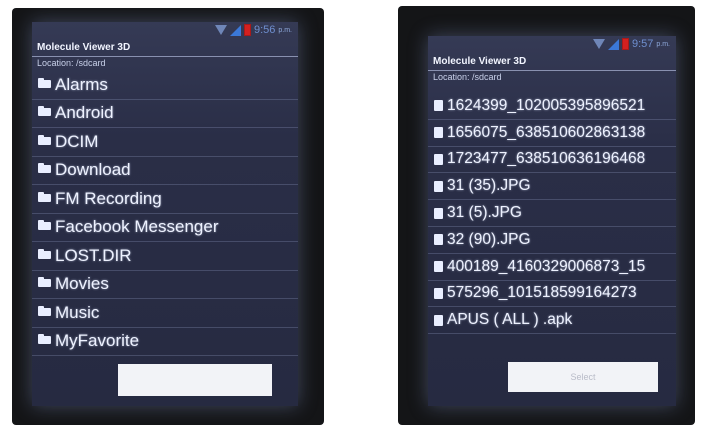  What do you see at coordinates (165, 114) in the screenshot?
I see `folder-item: Android` at bounding box center [165, 114].